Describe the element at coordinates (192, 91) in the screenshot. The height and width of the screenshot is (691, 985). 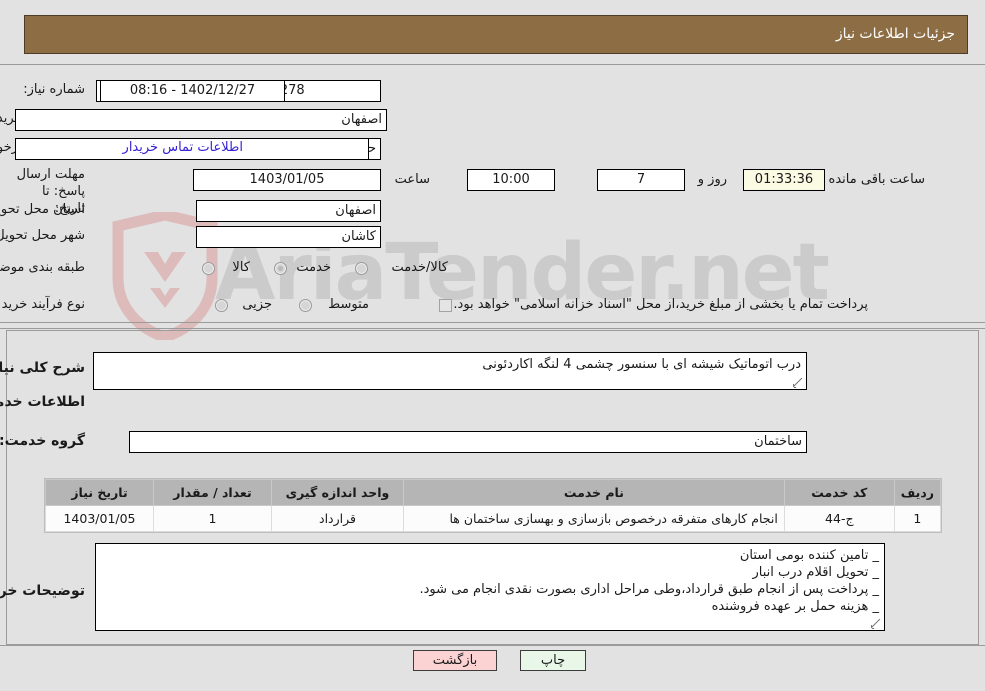
I see `announce-datetime-value: 1402/12/27 - 08:16` at that location.